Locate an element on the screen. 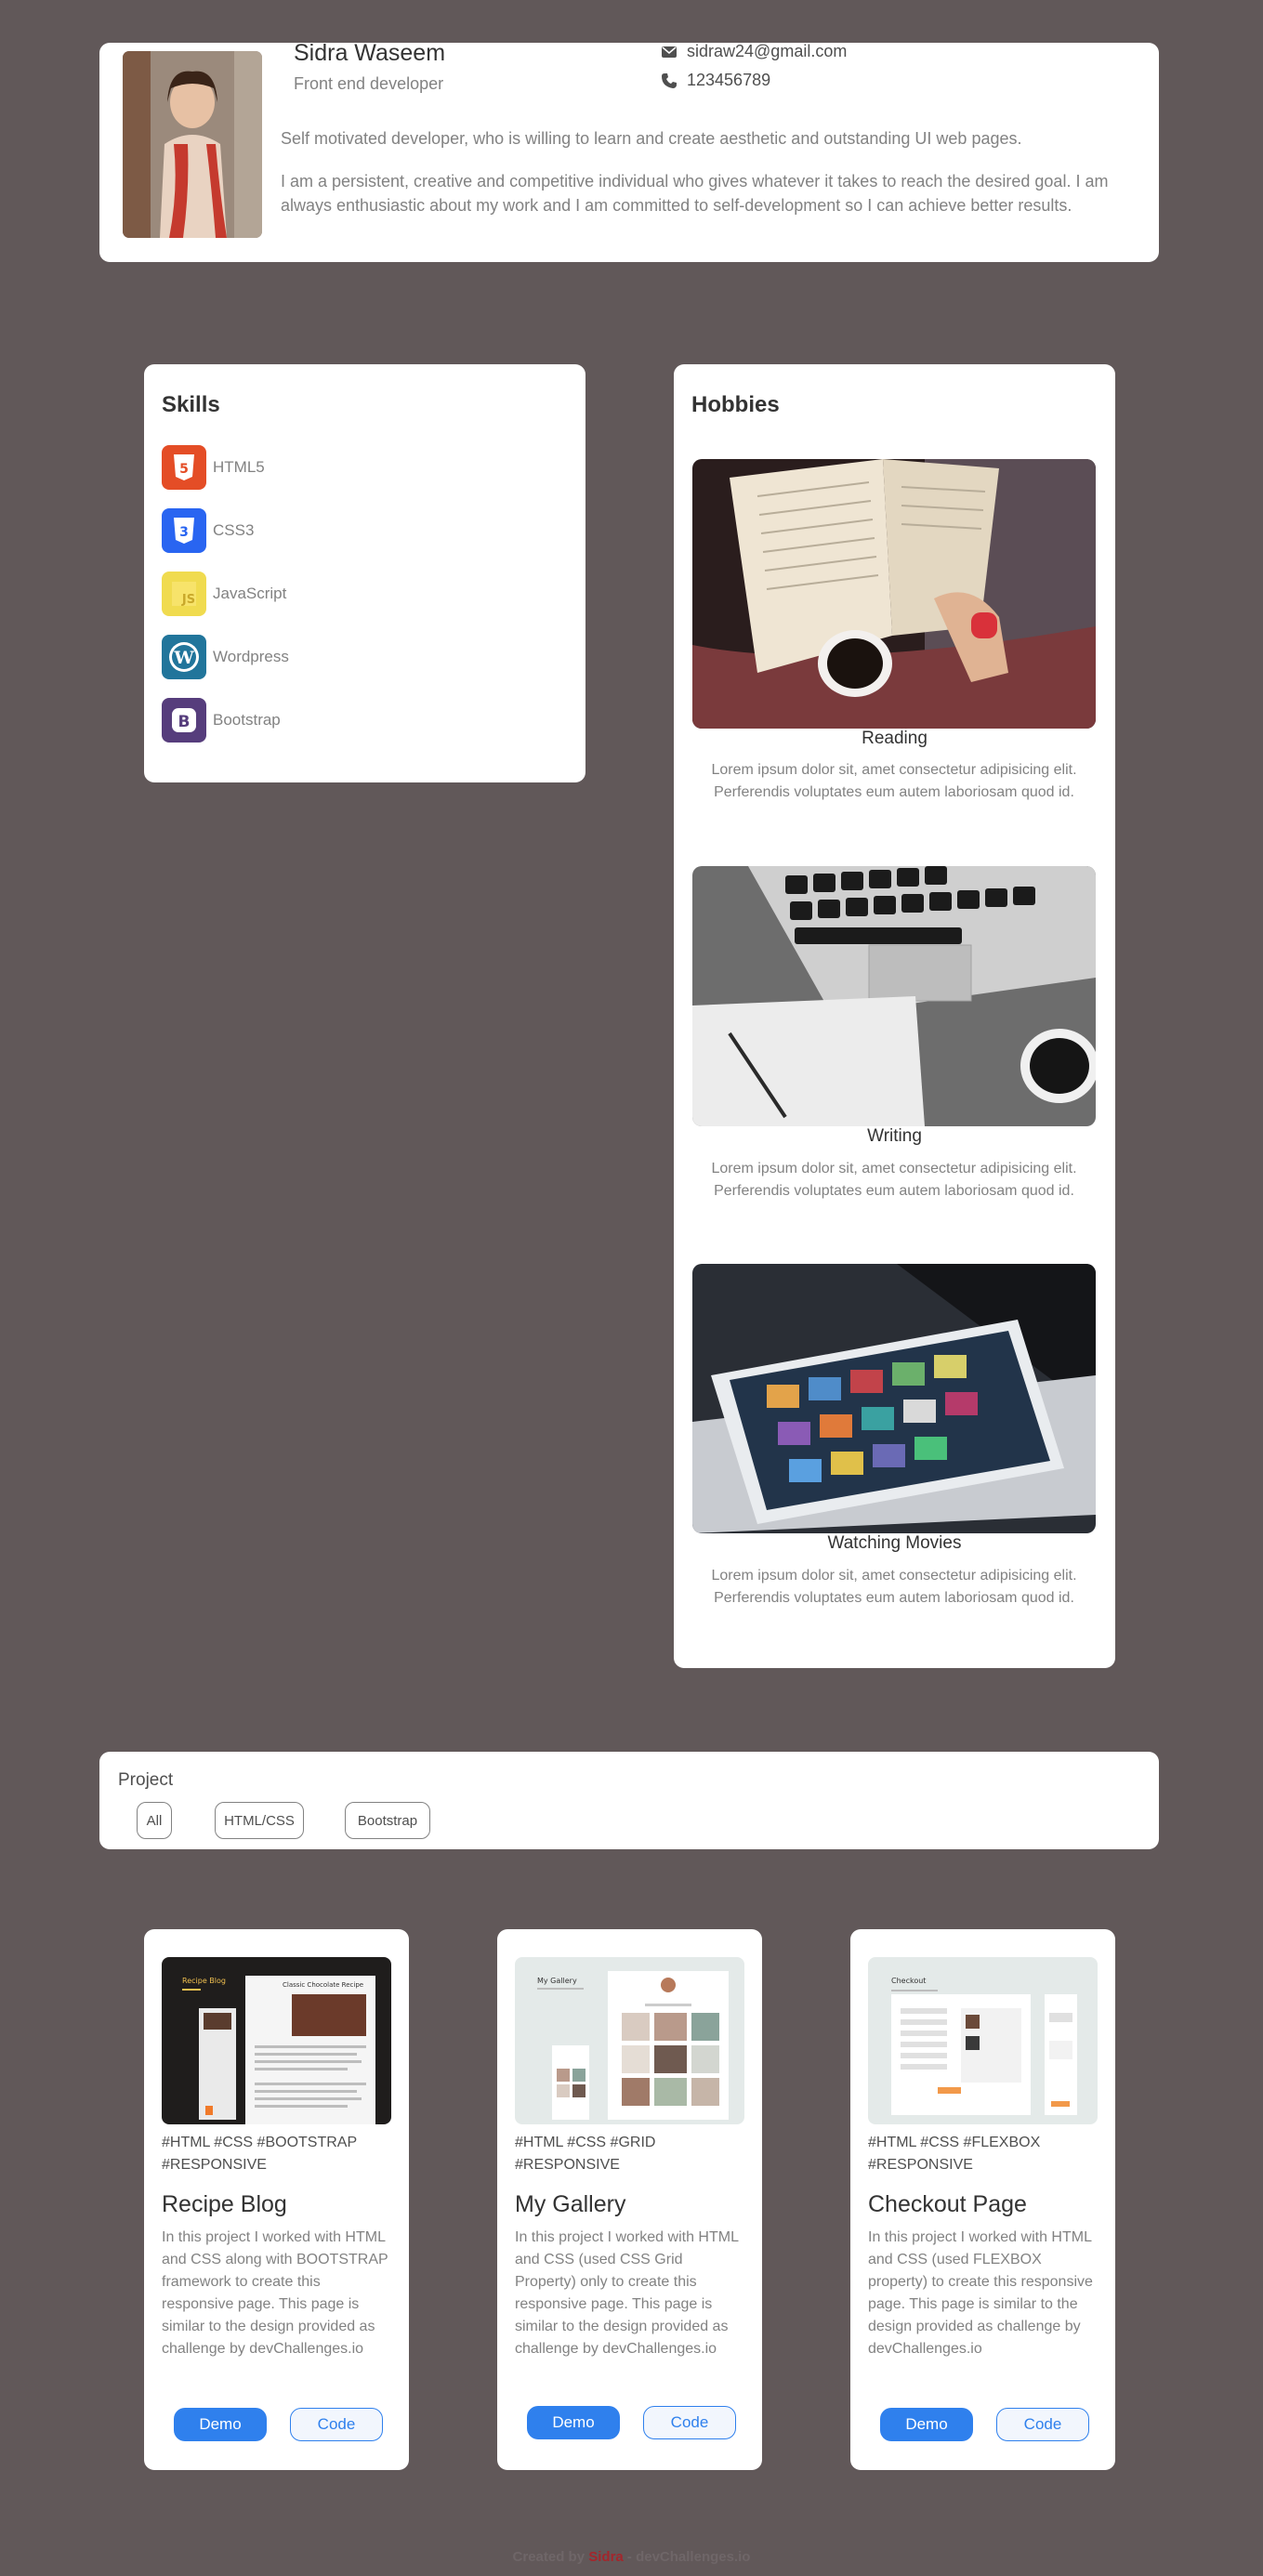  footer-suffix: - devChallenges.io is located at coordinates (688, 2557).